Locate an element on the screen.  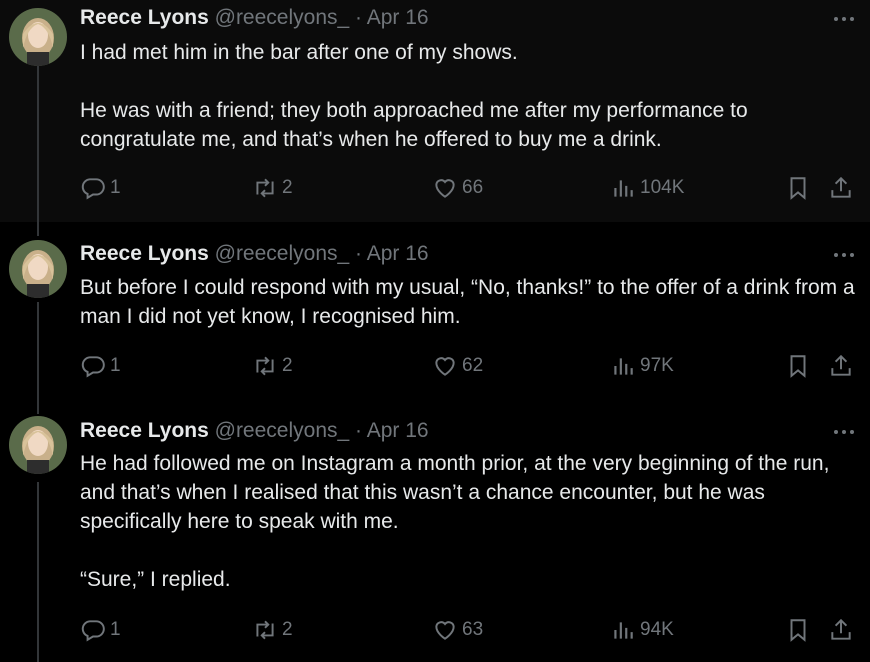
like-button: 62 is located at coordinates (457, 366).